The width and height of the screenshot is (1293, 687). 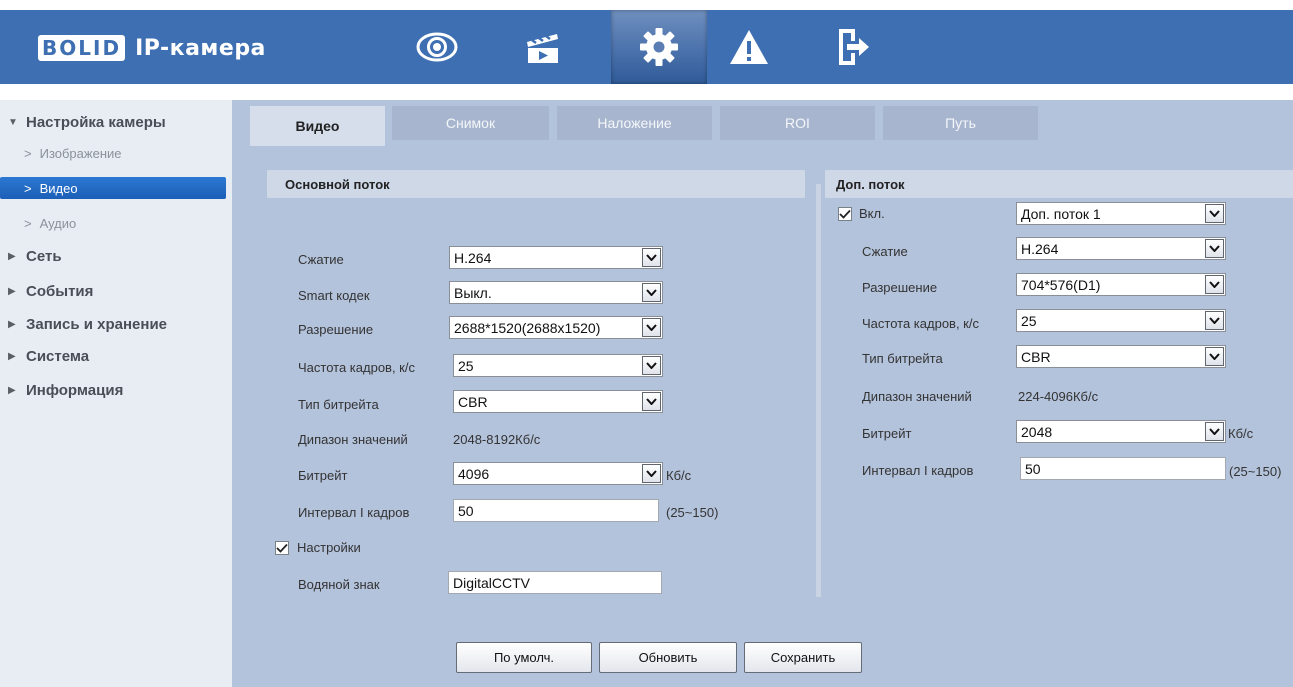 What do you see at coordinates (524, 657) in the screenshot?
I see `default-button: По умолч.` at bounding box center [524, 657].